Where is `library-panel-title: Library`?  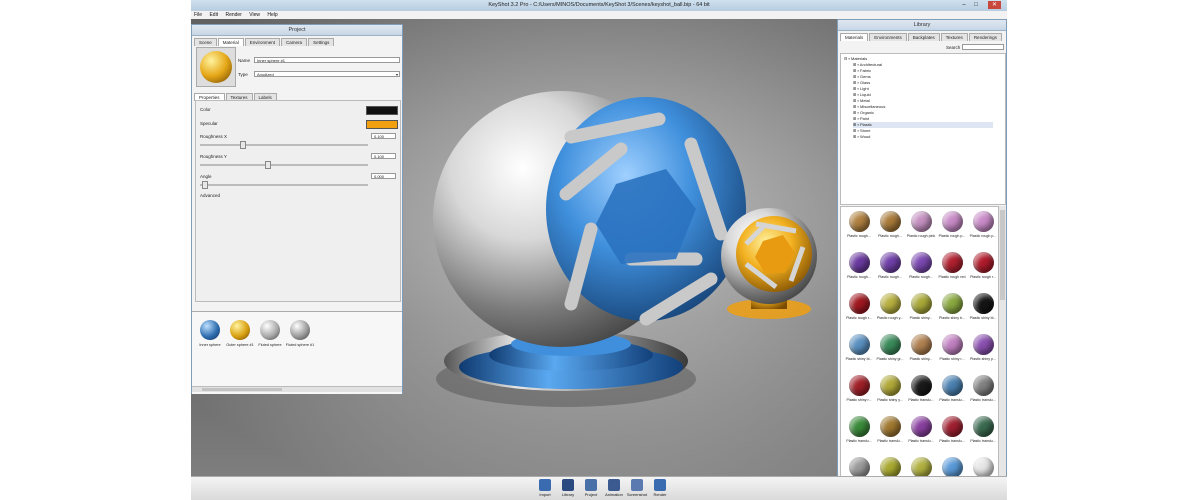
library-panel-title: Library is located at coordinates (922, 25).